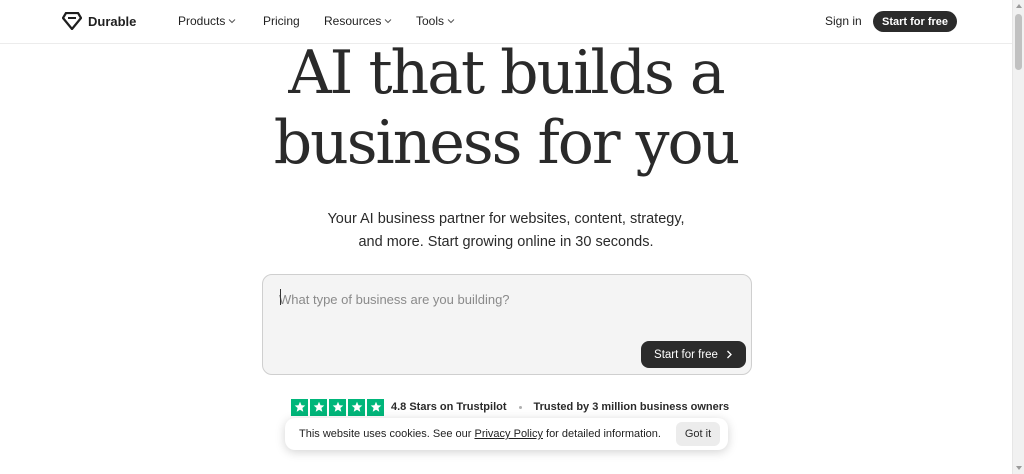 The width and height of the screenshot is (1024, 474). Describe the element at coordinates (499, 299) in the screenshot. I see `business-type-input` at that location.